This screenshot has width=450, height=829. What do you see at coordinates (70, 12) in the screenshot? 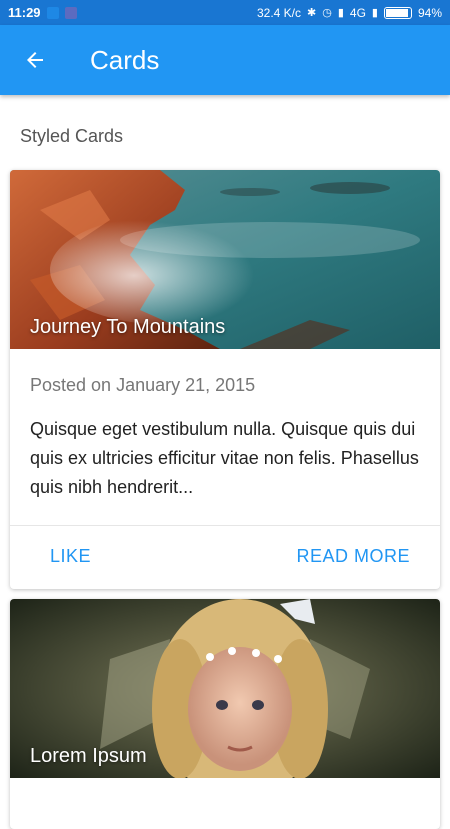
I see `notification-word-icon` at bounding box center [70, 12].